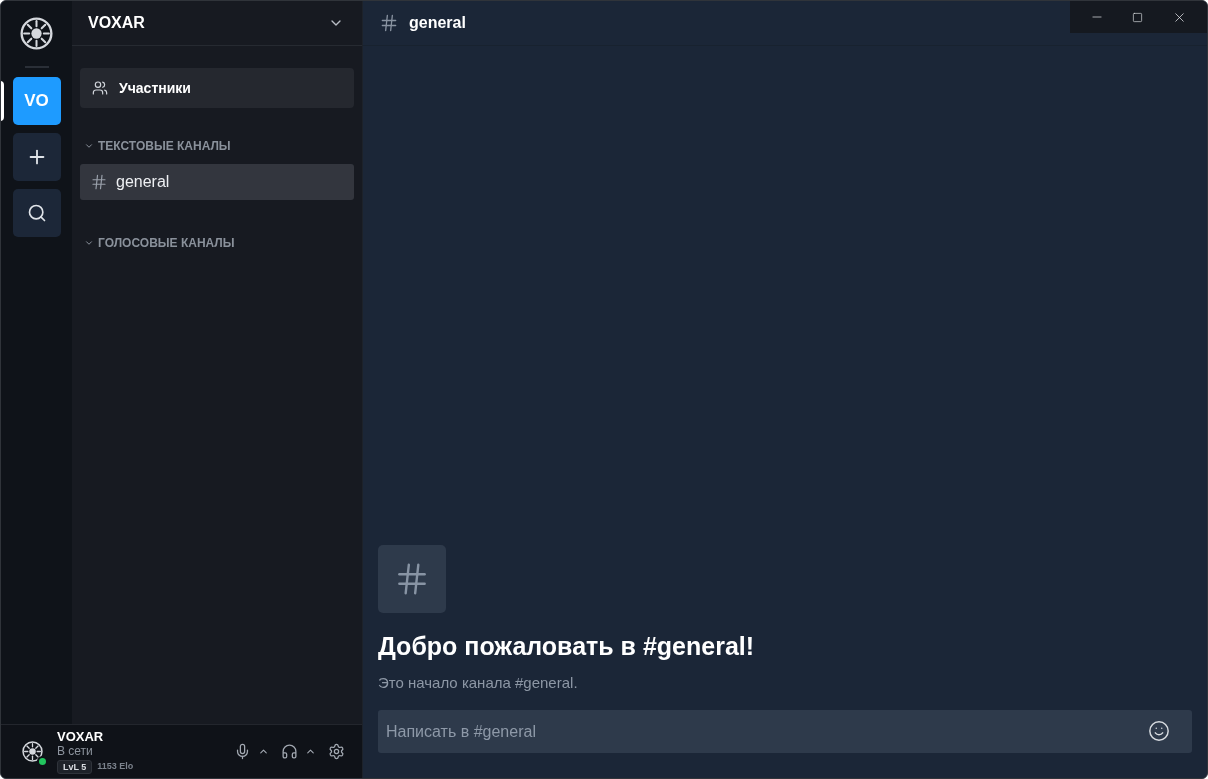 Image resolution: width=1208 pixels, height=779 pixels. Describe the element at coordinates (36, 157) in the screenshot. I see `add-server-button` at that location.